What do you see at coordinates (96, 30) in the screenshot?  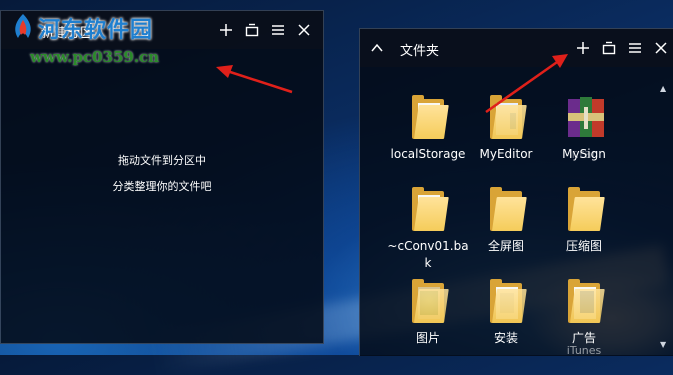 I see `watermark-title: 河东软件园` at bounding box center [96, 30].